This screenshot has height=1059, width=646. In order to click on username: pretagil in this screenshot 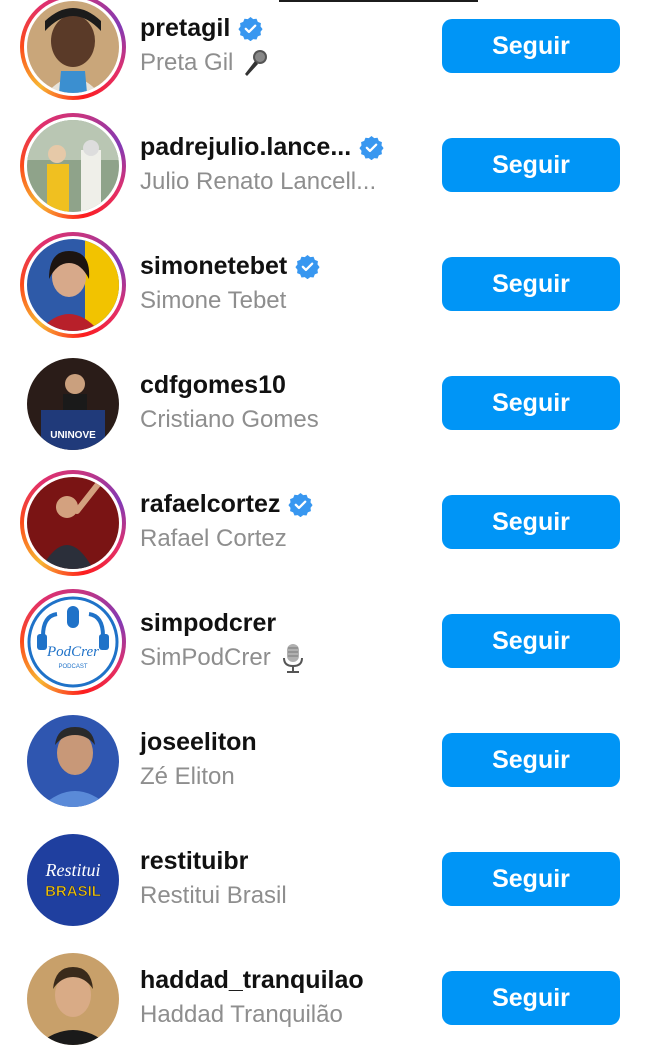, I will do `click(205, 28)`.